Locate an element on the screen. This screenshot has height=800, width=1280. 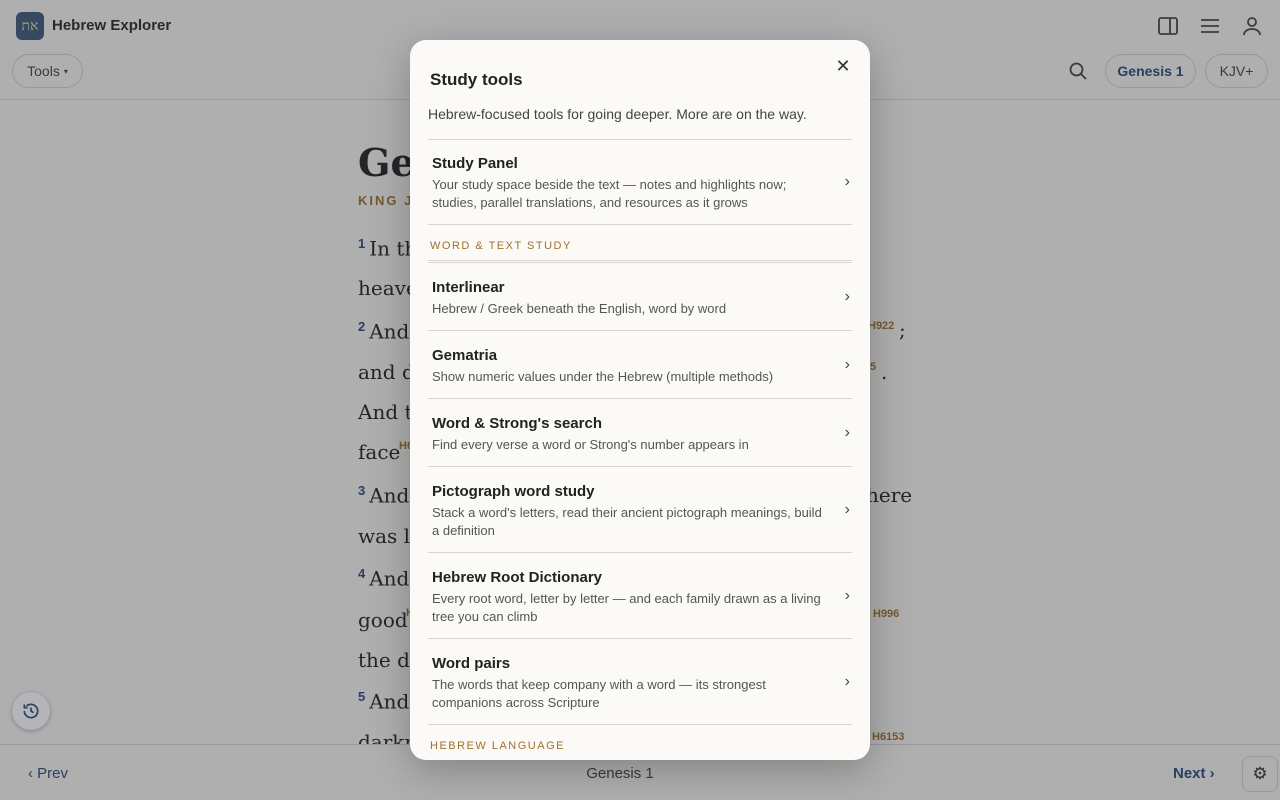
close-icon: ✕ is located at coordinates (843, 66).